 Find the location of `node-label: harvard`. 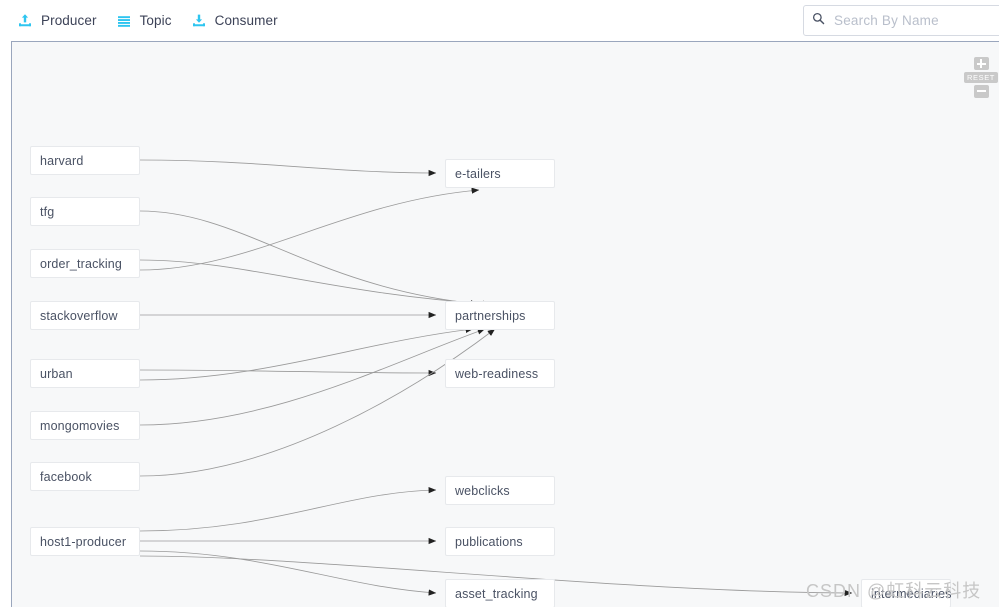

node-label: harvard is located at coordinates (62, 160).